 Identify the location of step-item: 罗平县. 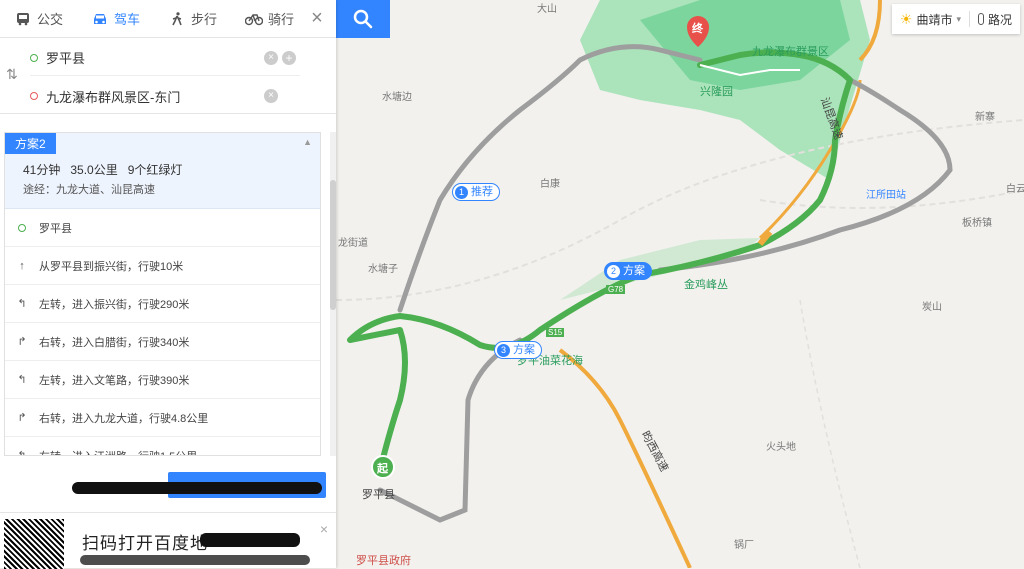
(162, 228).